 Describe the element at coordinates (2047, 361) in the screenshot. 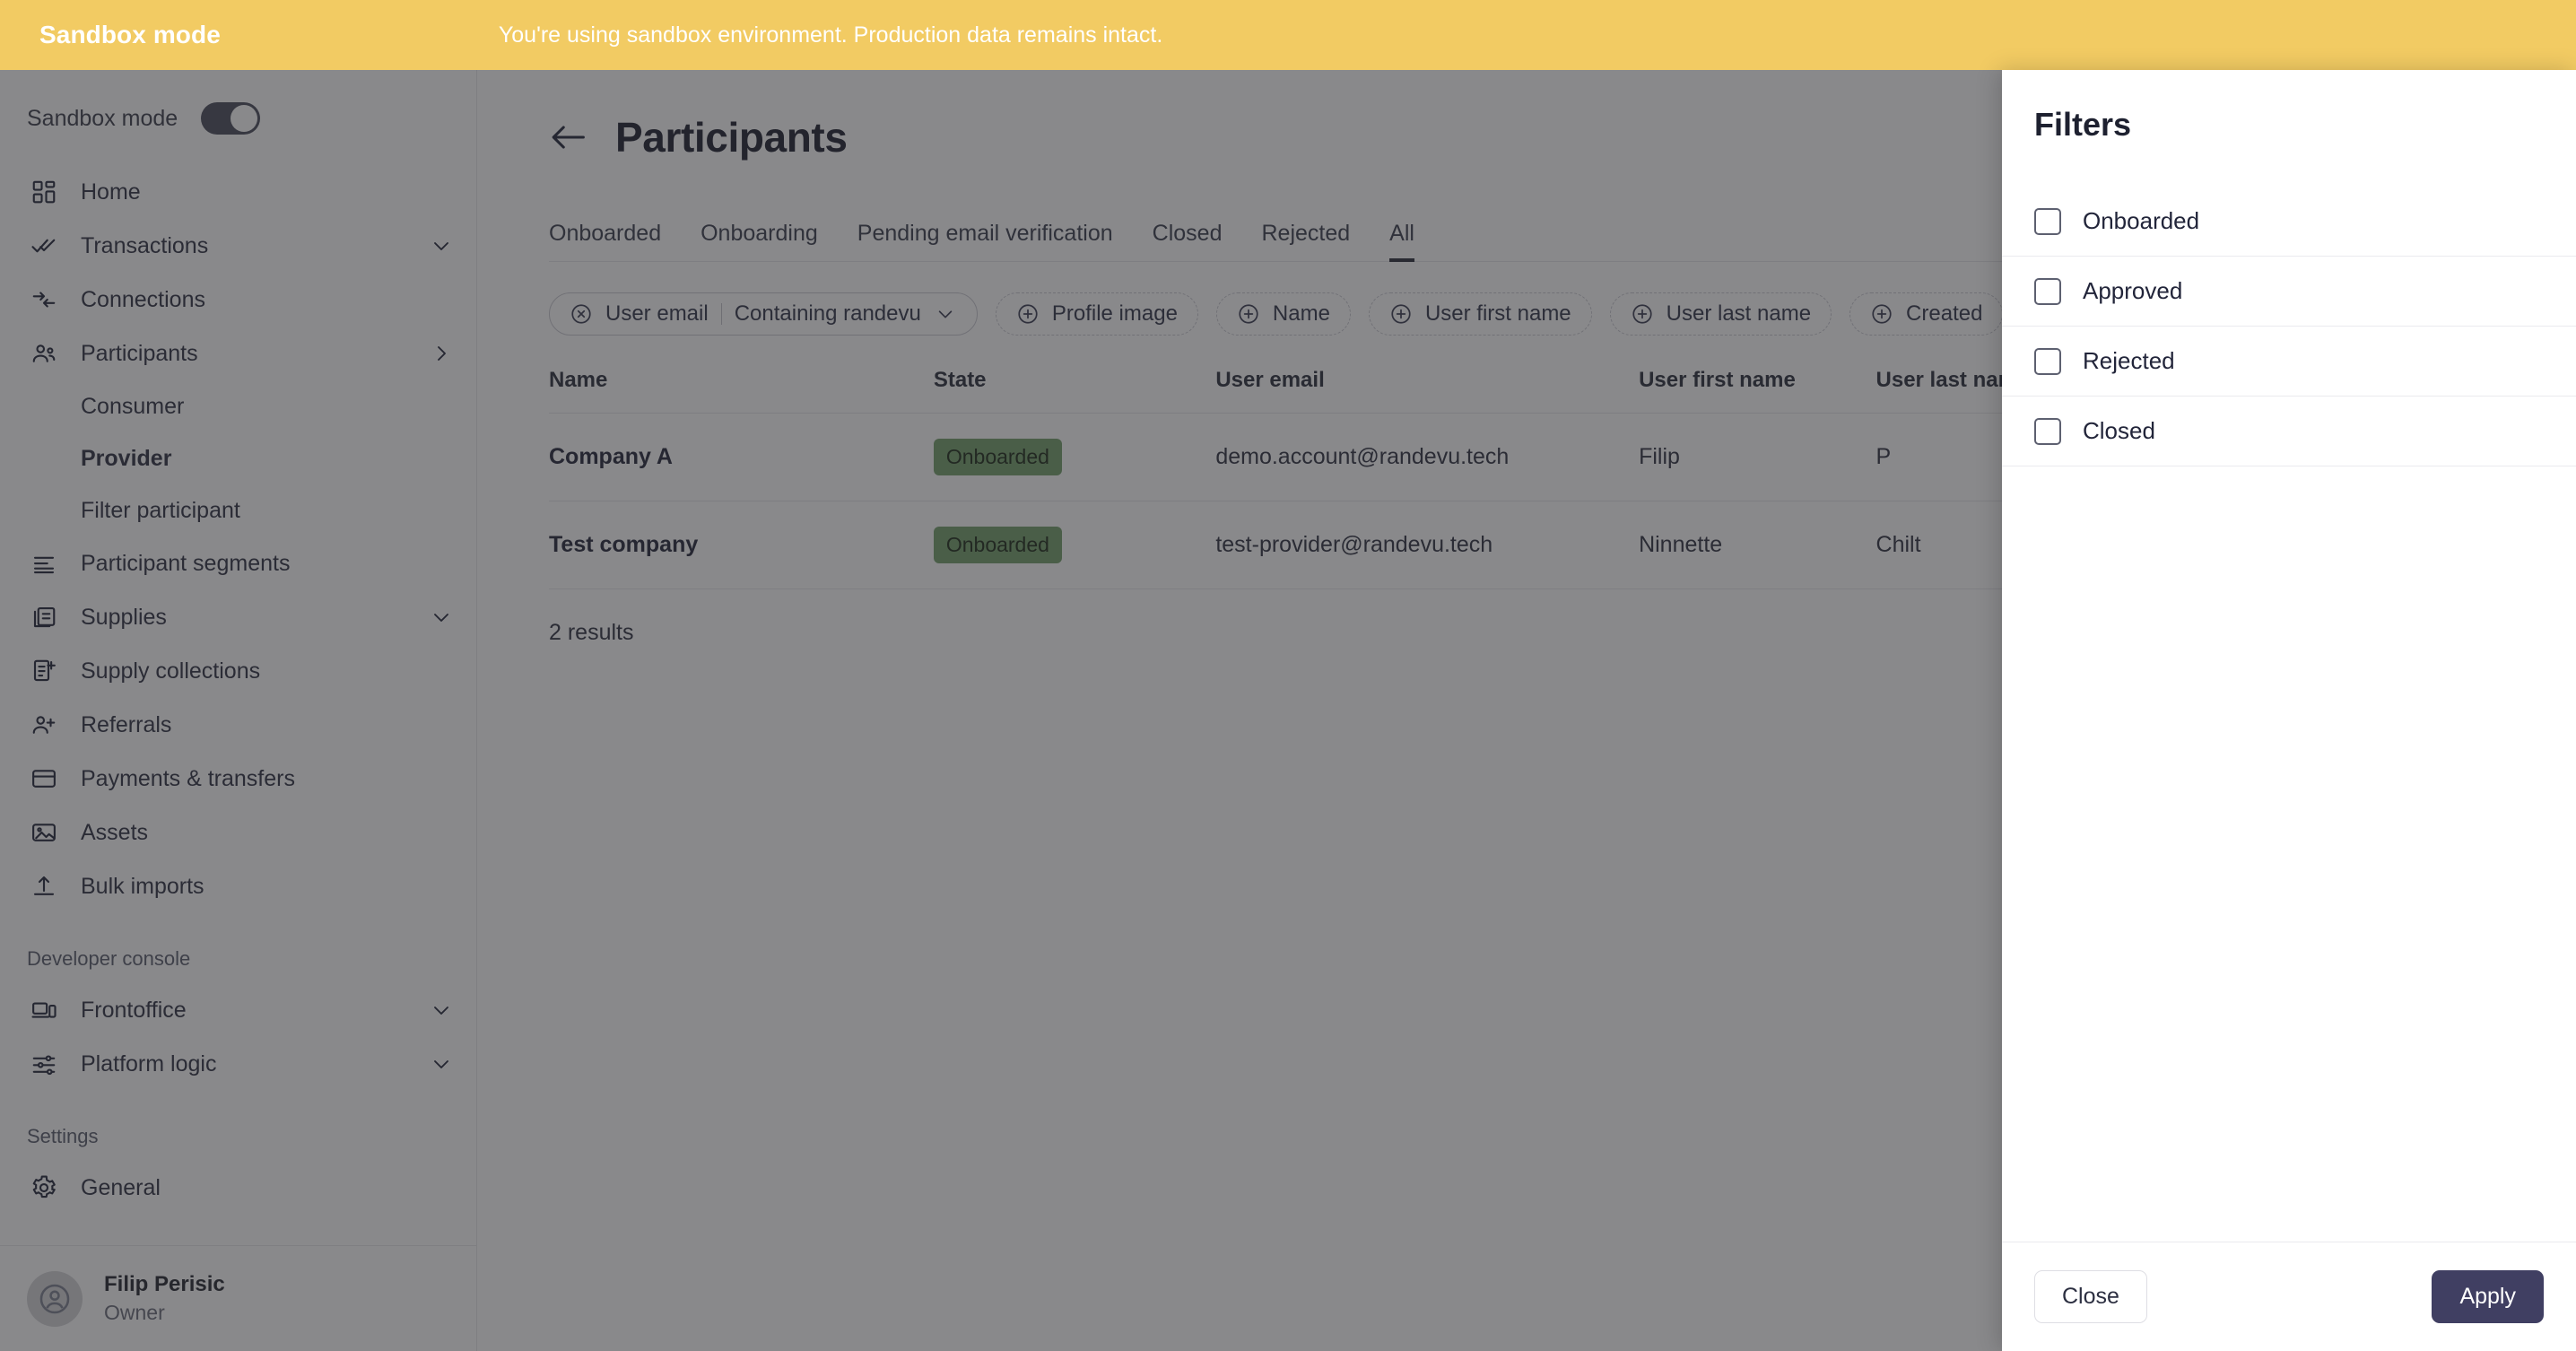

I see `checkbox-rejected` at that location.